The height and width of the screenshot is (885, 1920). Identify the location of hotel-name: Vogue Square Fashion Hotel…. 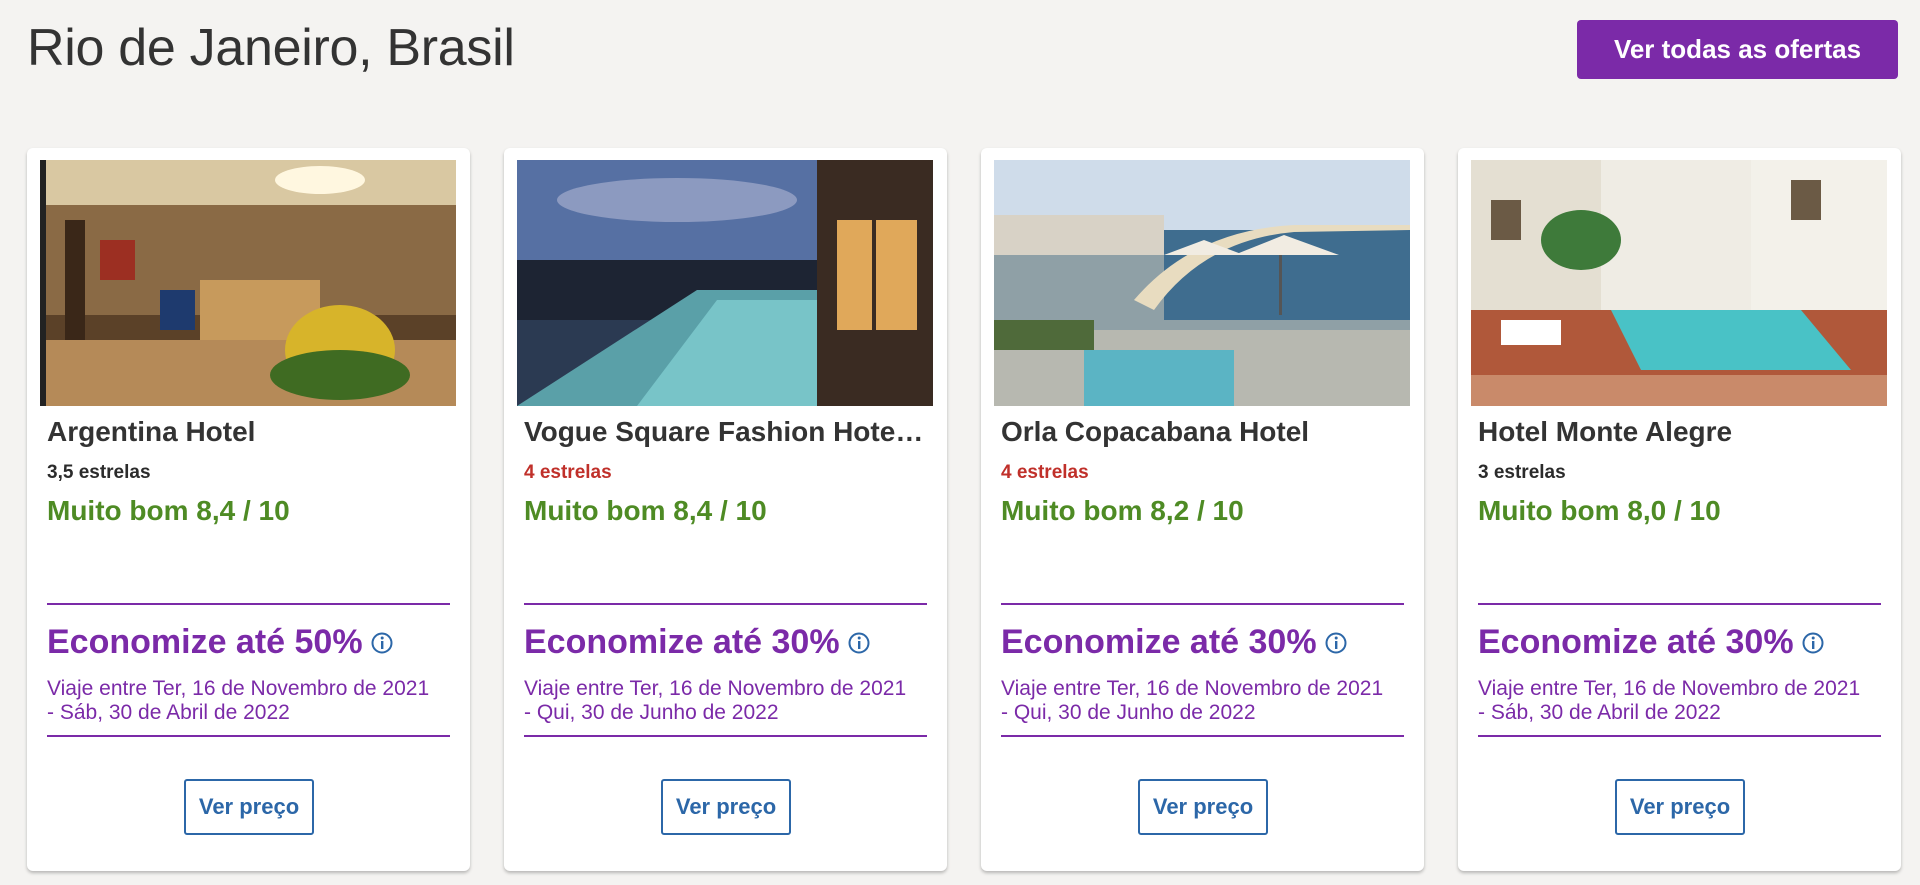
(726, 432).